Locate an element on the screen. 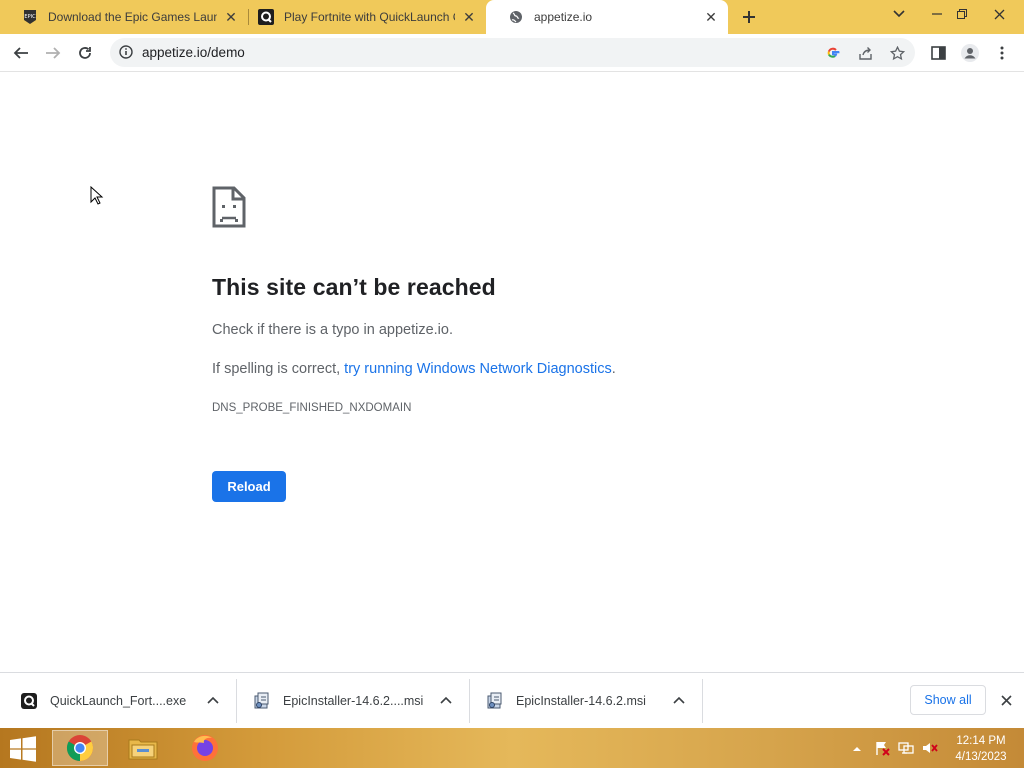  menu-button is located at coordinates (1002, 53).